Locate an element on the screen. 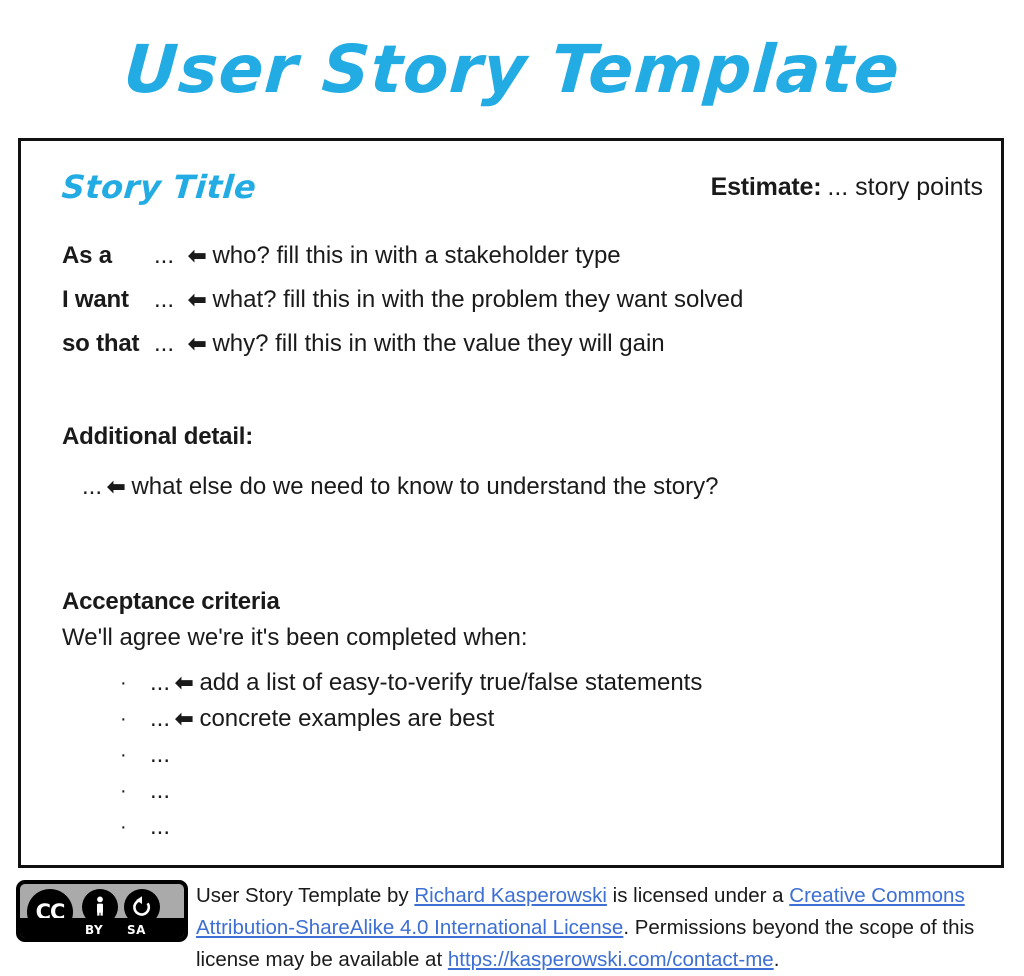 The height and width of the screenshot is (976, 1024). list-item: ·... ⬅ concrete examples are best is located at coordinates (512, 722).